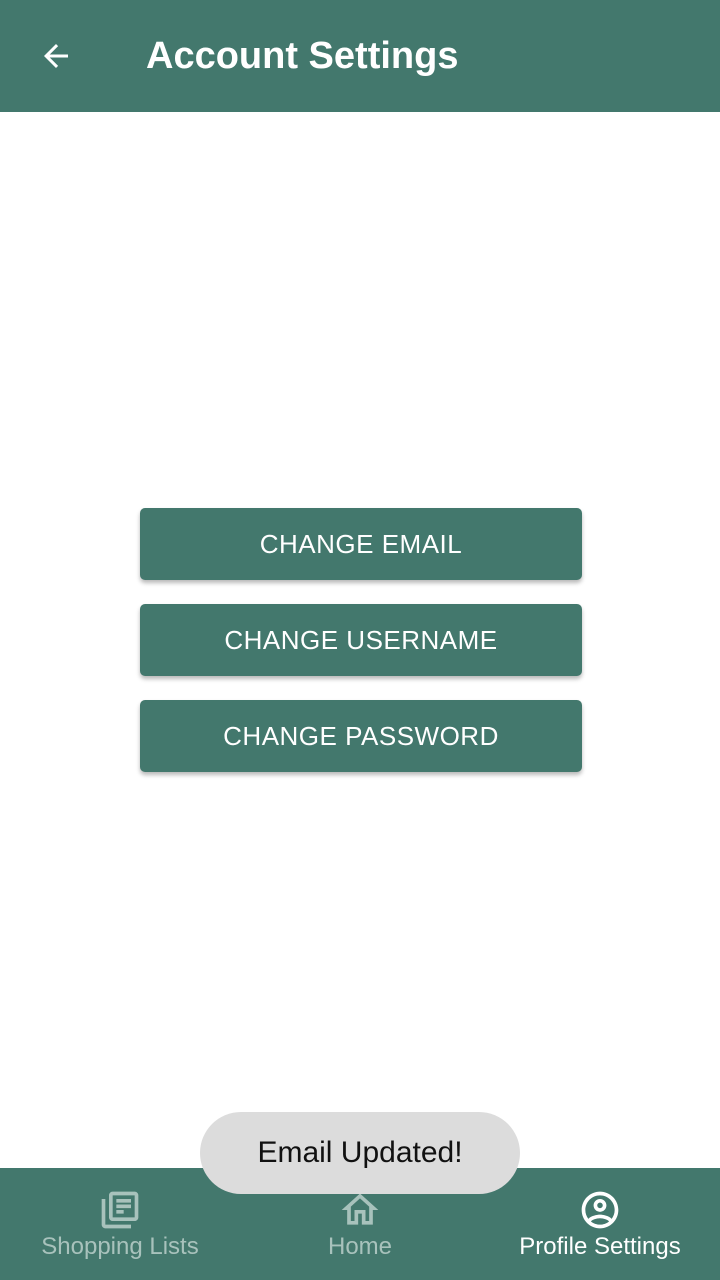 This screenshot has width=720, height=1280. I want to click on arrow-left-icon, so click(56, 56).